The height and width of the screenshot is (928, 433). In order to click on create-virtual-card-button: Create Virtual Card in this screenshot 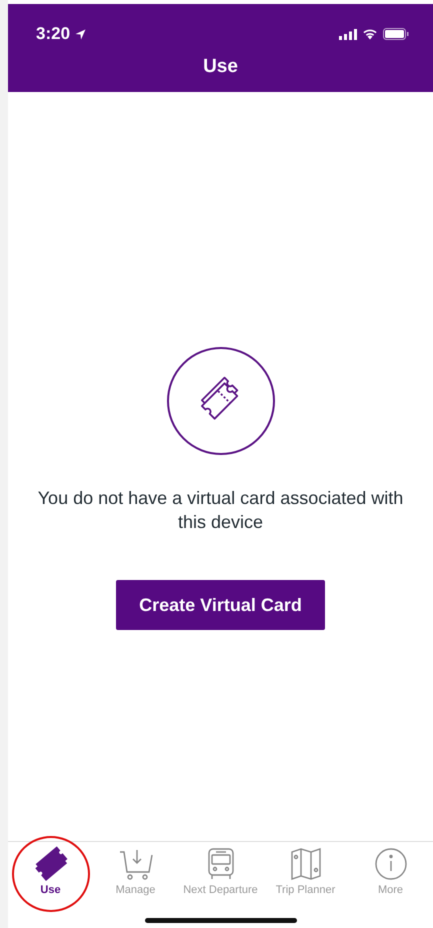, I will do `click(220, 605)`.